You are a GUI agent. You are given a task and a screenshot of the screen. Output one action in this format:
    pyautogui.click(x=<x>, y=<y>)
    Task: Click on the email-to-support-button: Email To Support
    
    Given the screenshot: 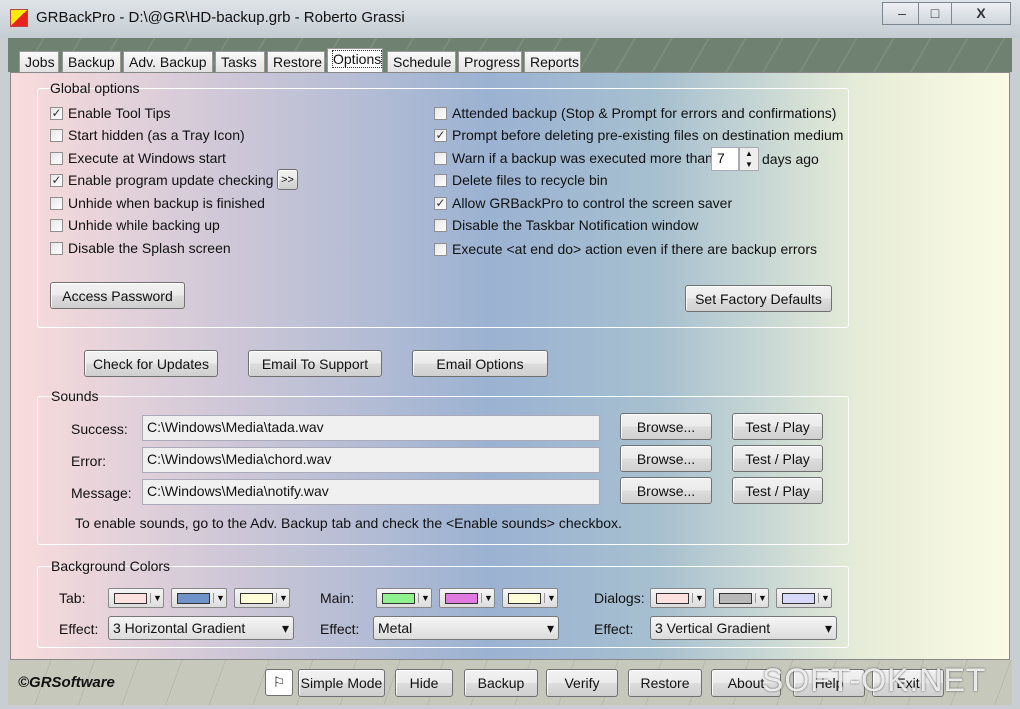 What is the action you would take?
    pyautogui.click(x=315, y=363)
    